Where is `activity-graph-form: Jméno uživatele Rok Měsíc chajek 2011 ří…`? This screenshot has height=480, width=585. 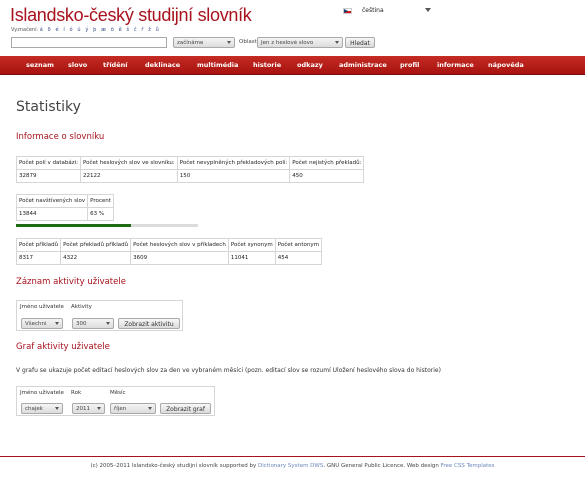
activity-graph-form: Jméno uživatele Rok Měsíc chajek 2011 ří… is located at coordinates (115, 401).